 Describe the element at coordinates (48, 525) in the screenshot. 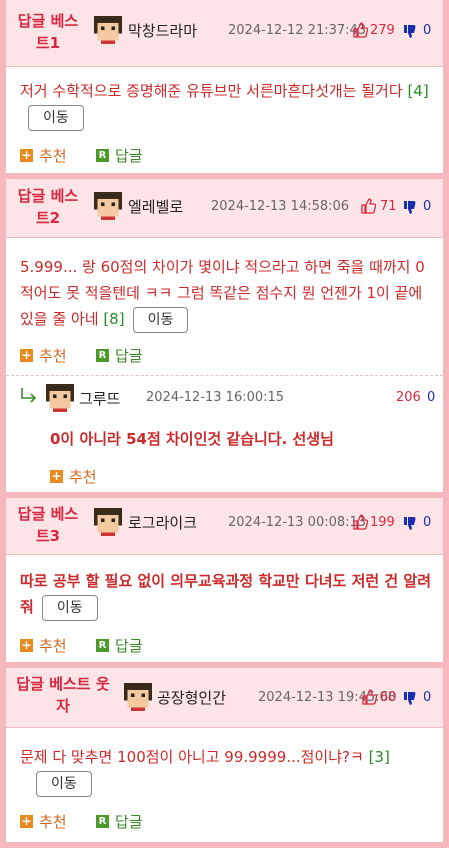

I see `best-badge: 답글 베스트3` at that location.